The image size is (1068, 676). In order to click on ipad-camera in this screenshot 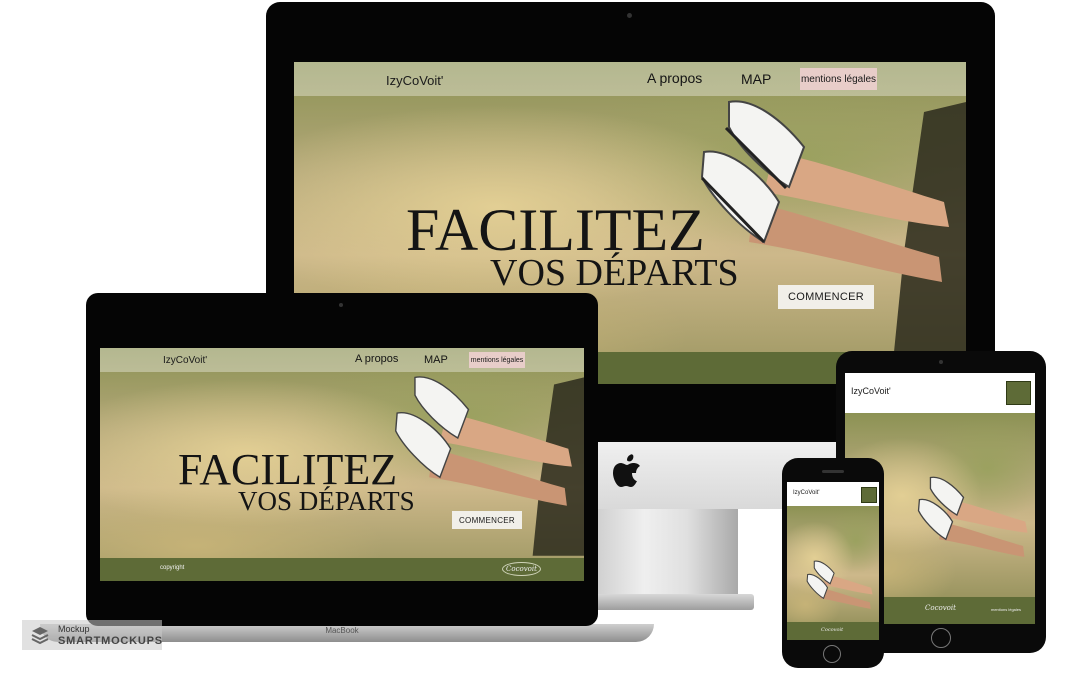, I will do `click(941, 362)`.